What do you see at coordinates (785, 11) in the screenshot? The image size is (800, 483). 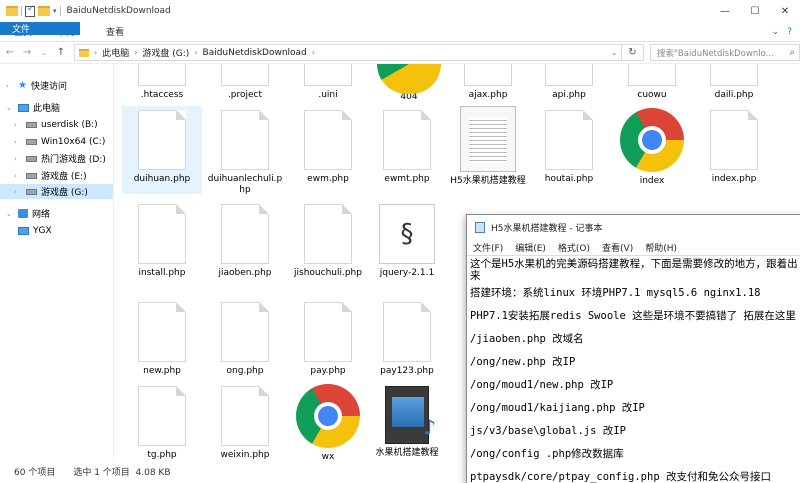 I see `close-icon: ✕` at bounding box center [785, 11].